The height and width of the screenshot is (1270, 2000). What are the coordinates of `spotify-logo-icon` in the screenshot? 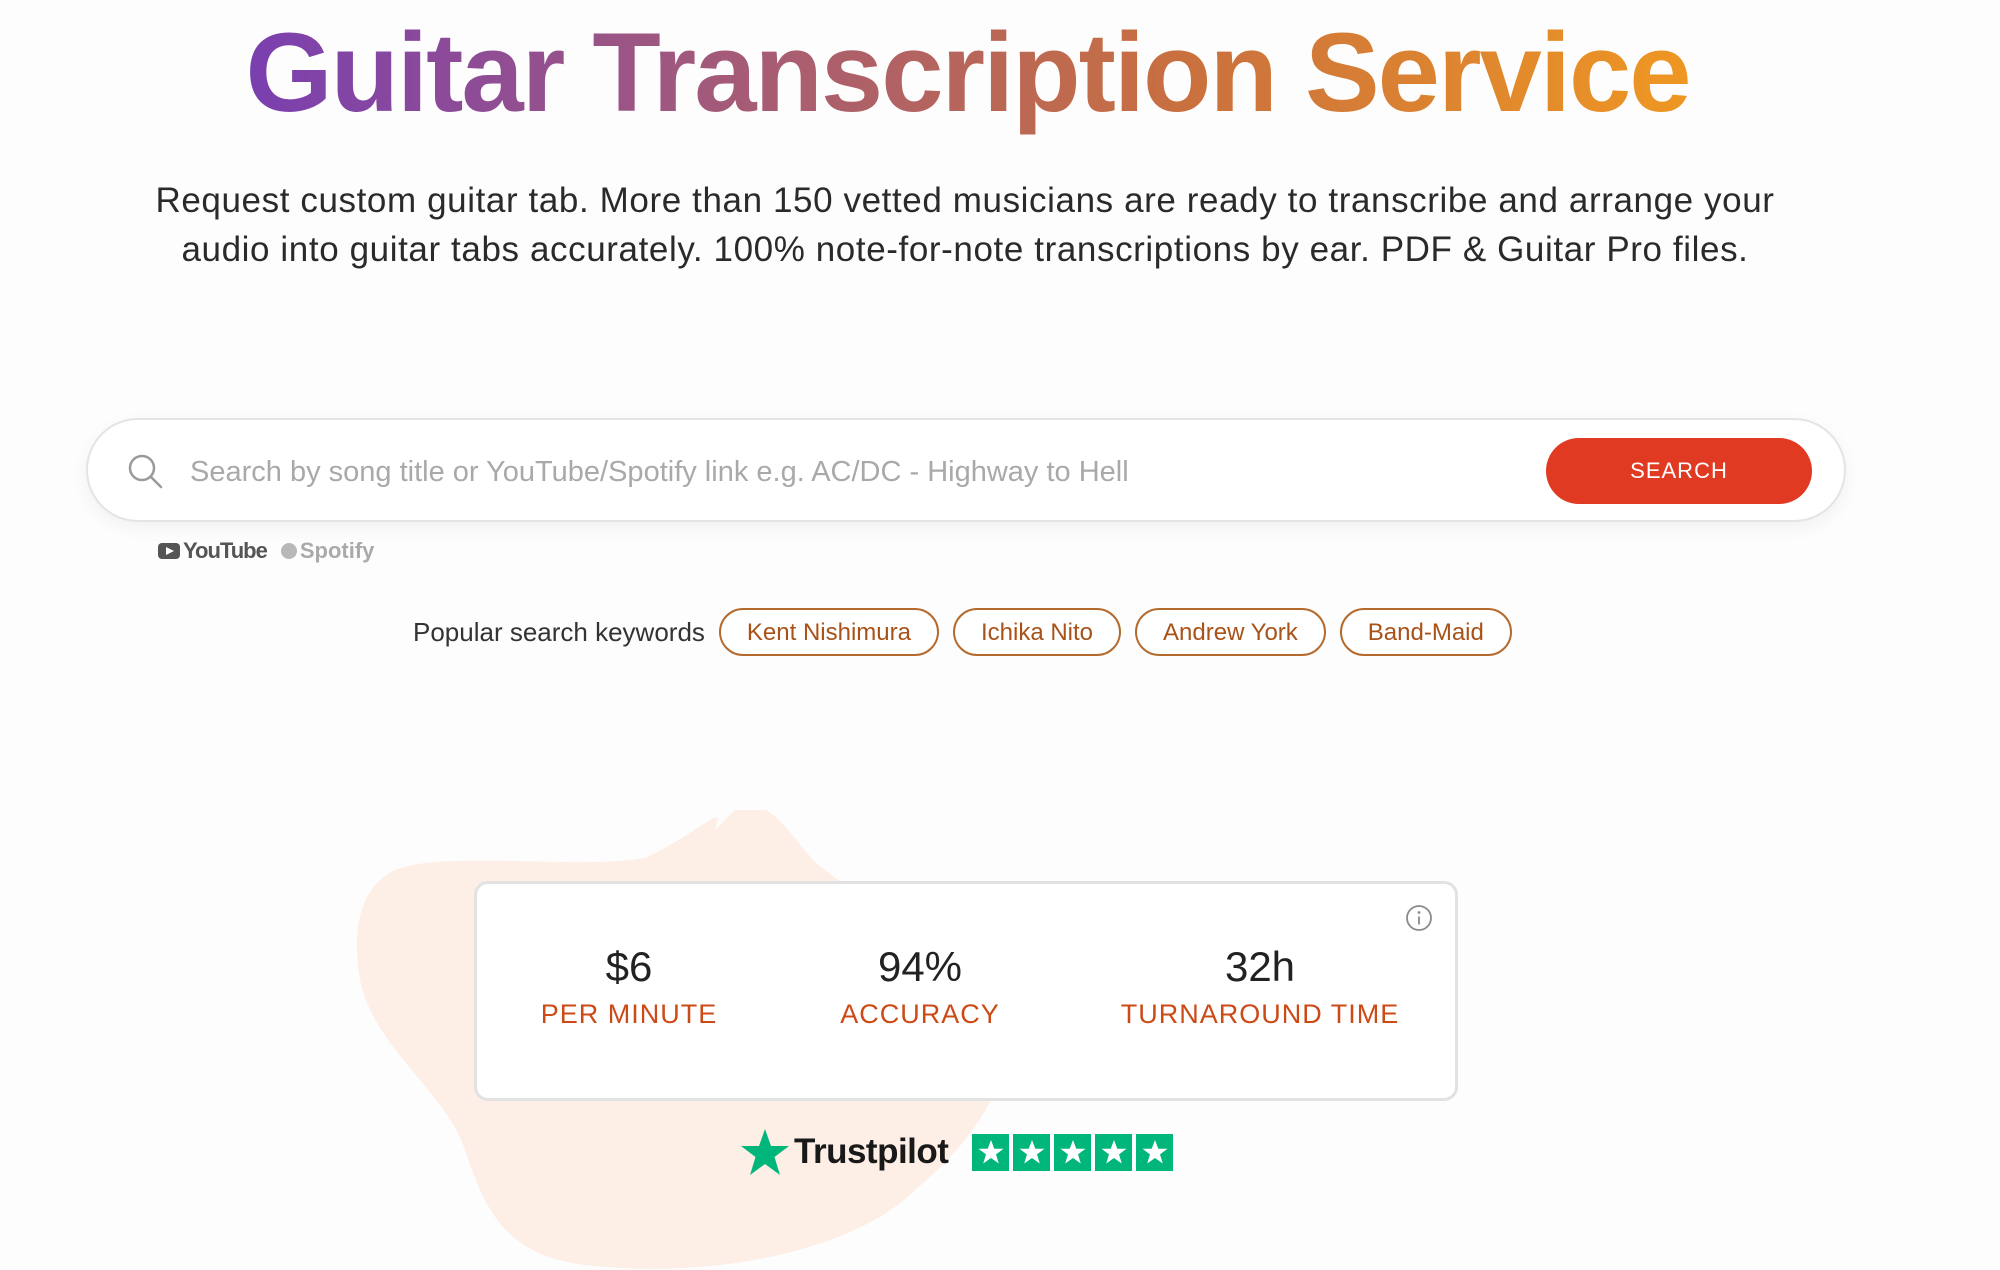 It's located at (288, 551).